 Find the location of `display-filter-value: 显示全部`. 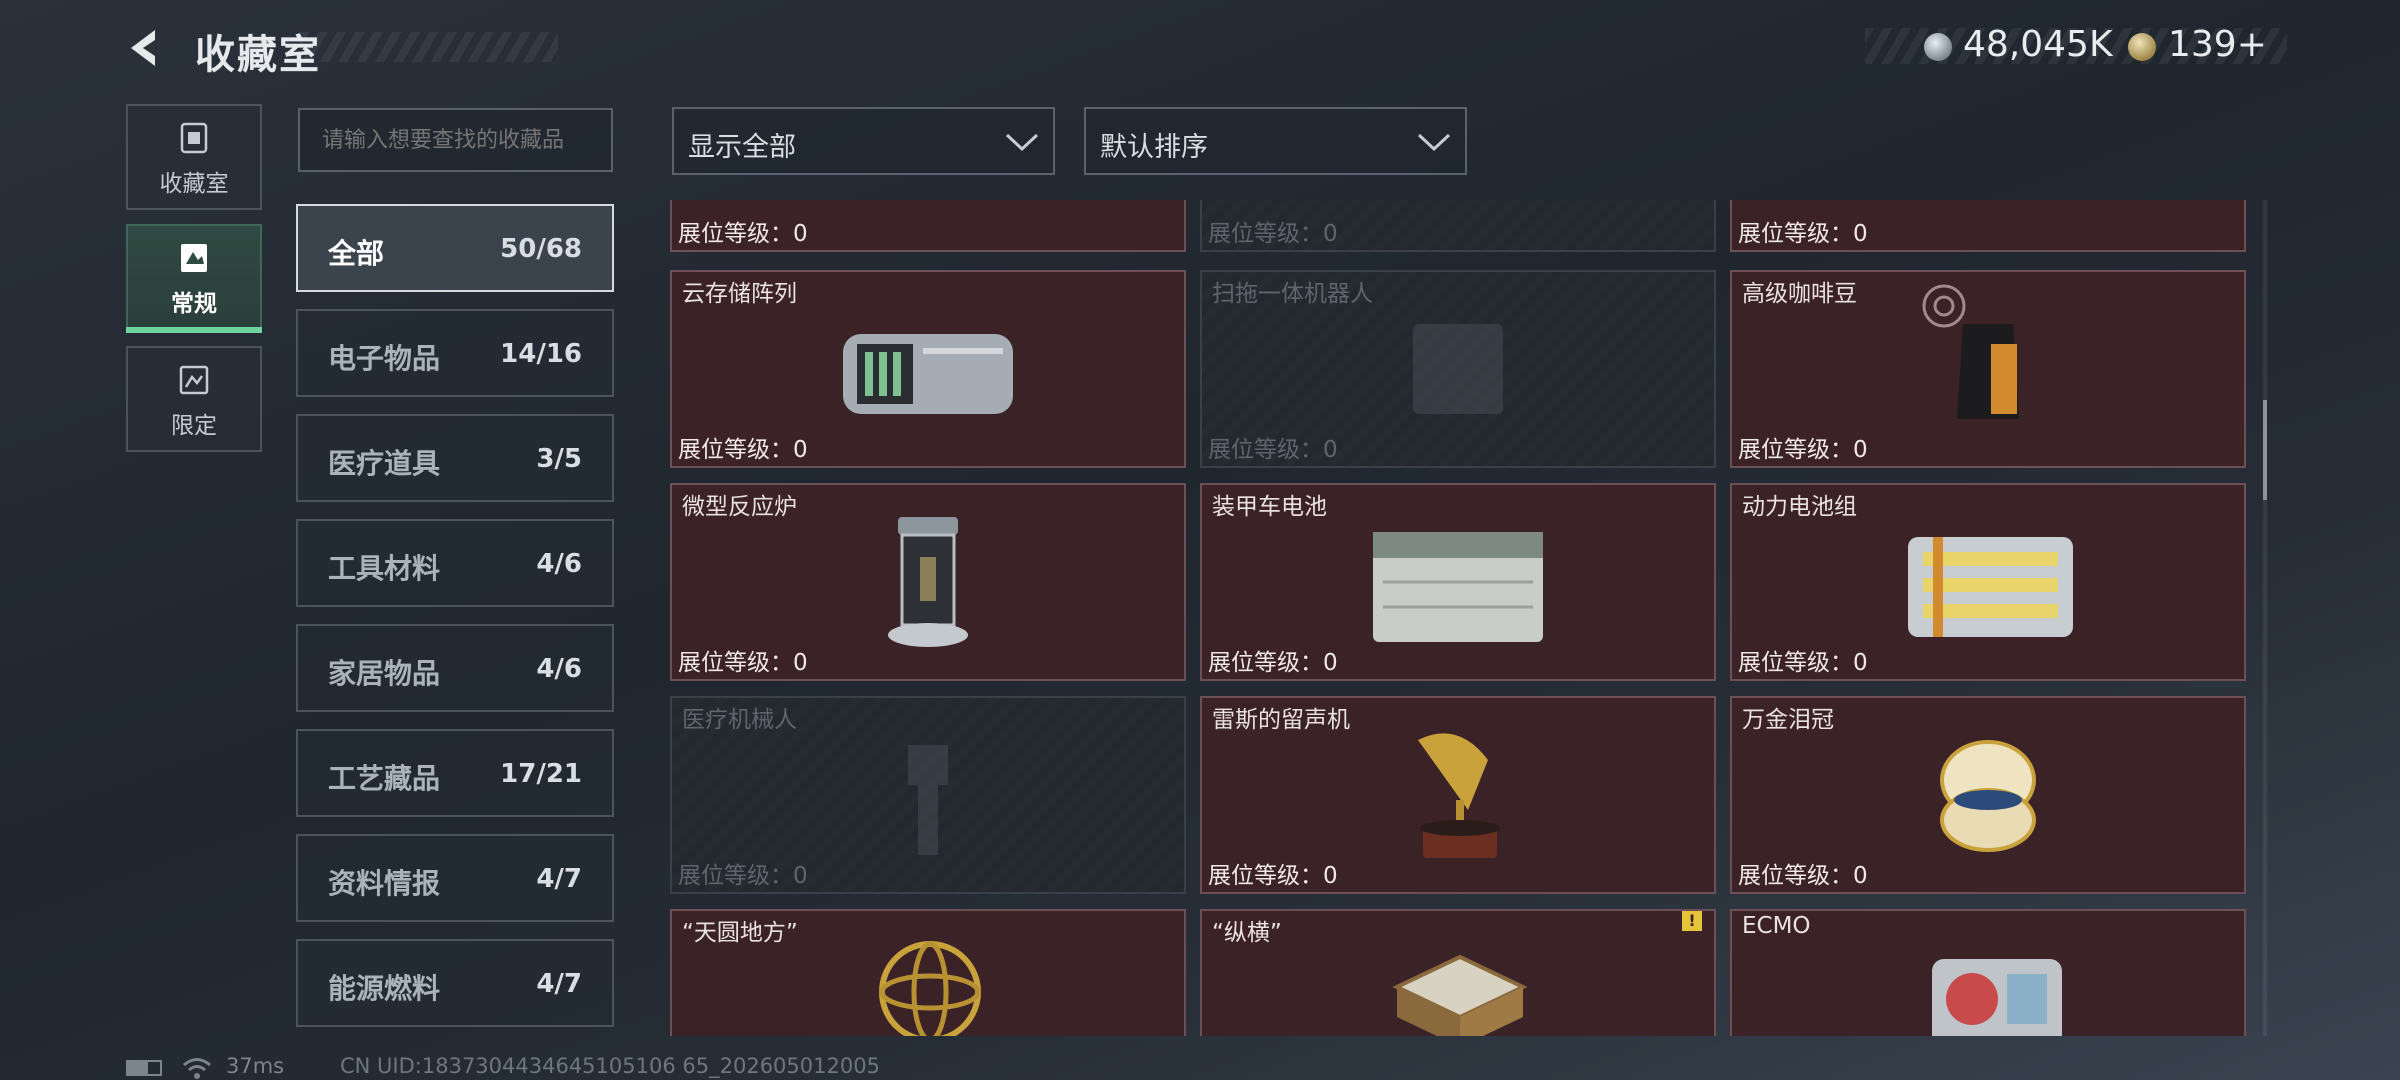

display-filter-value: 显示全部 is located at coordinates (742, 147).